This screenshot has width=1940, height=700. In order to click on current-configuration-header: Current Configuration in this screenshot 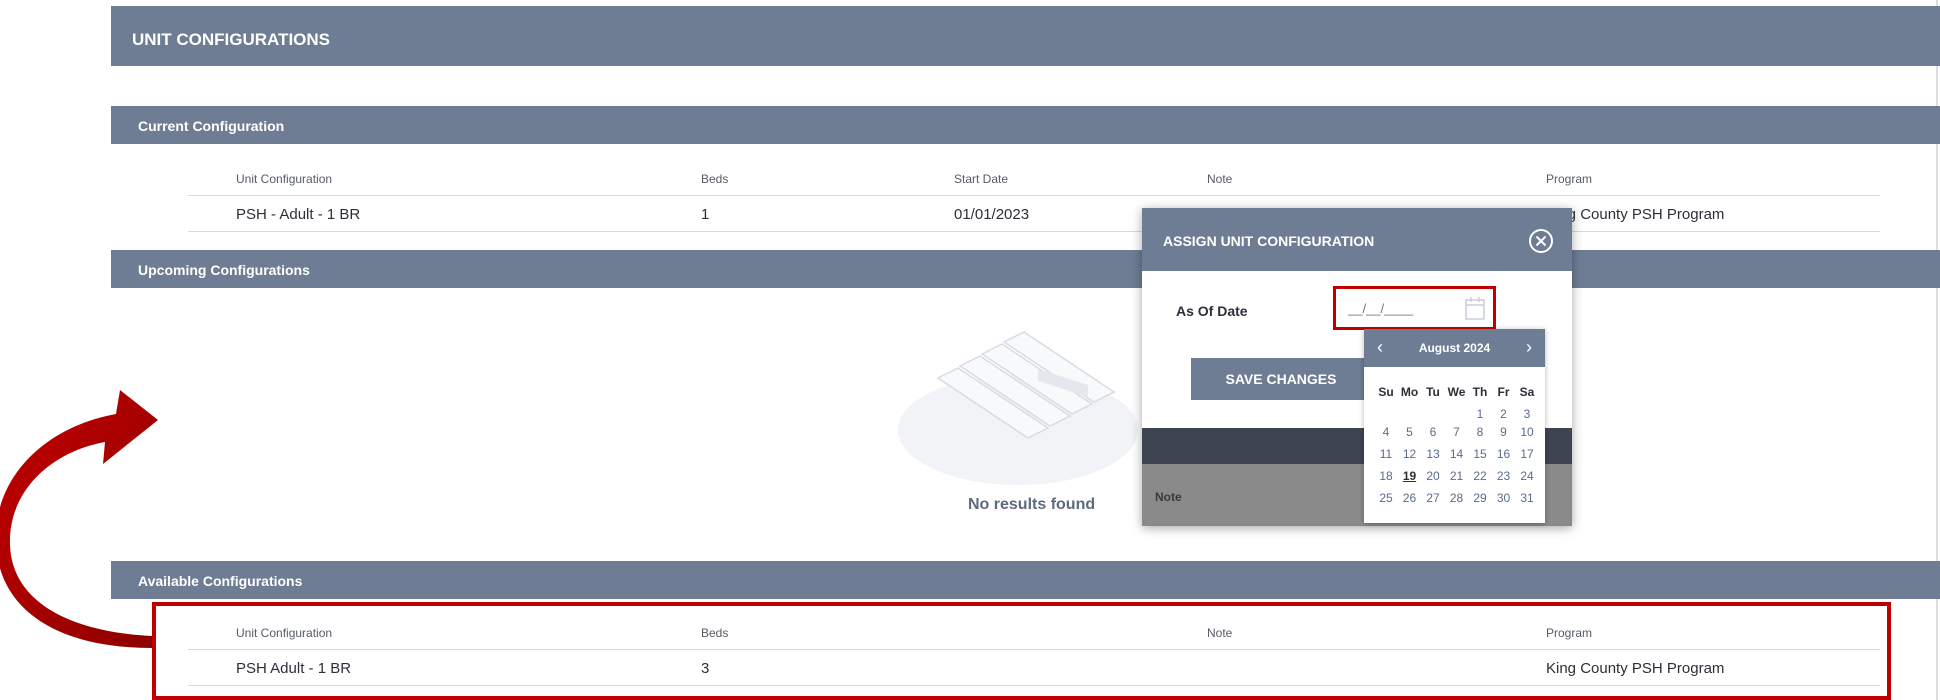, I will do `click(1025, 125)`.